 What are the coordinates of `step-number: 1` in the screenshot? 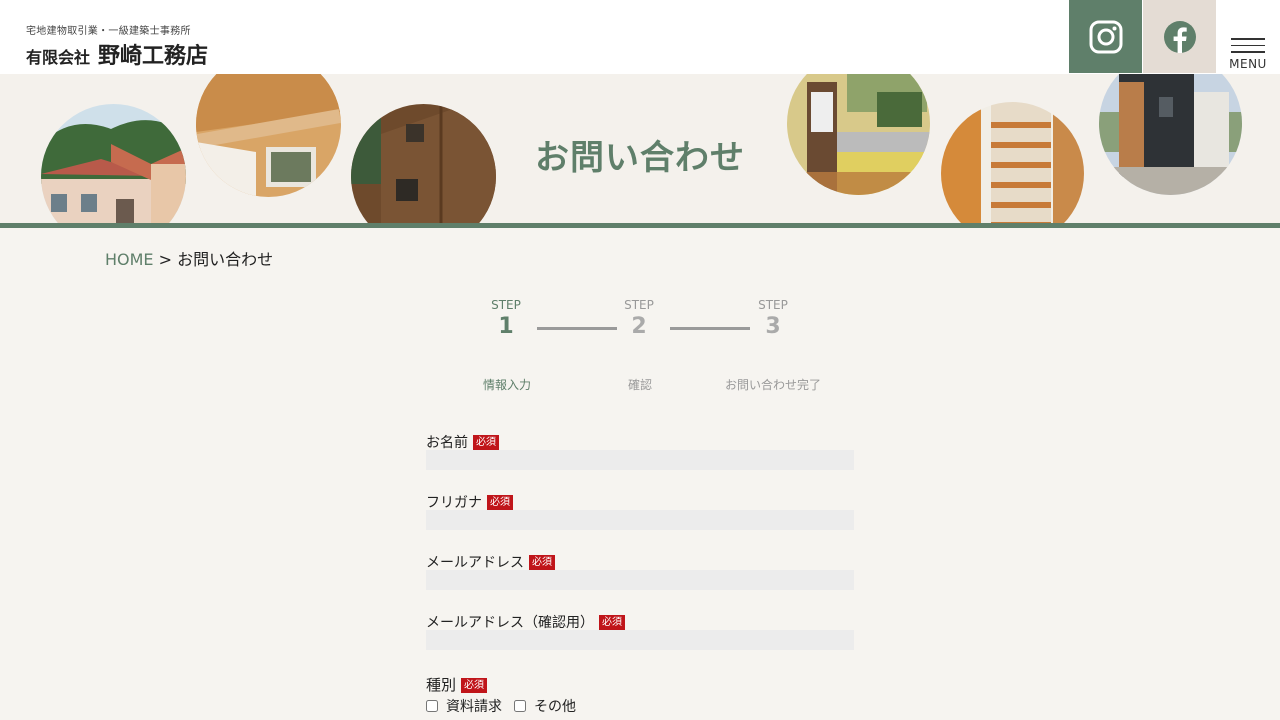 It's located at (506, 326).